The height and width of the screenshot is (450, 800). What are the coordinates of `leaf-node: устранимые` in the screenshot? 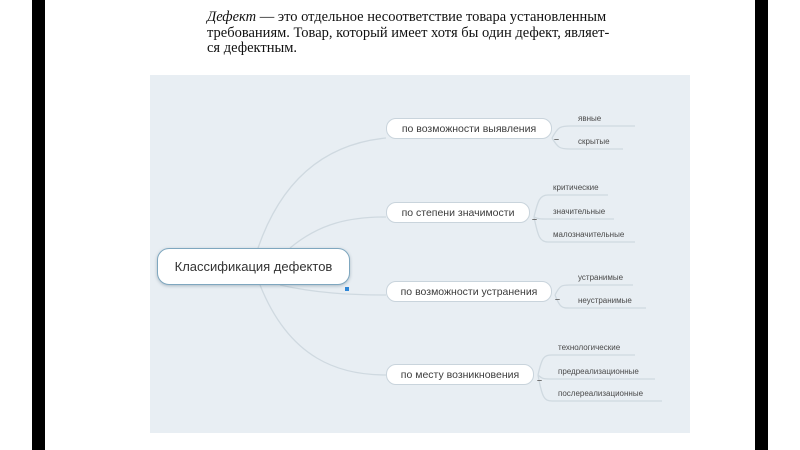 It's located at (600, 278).